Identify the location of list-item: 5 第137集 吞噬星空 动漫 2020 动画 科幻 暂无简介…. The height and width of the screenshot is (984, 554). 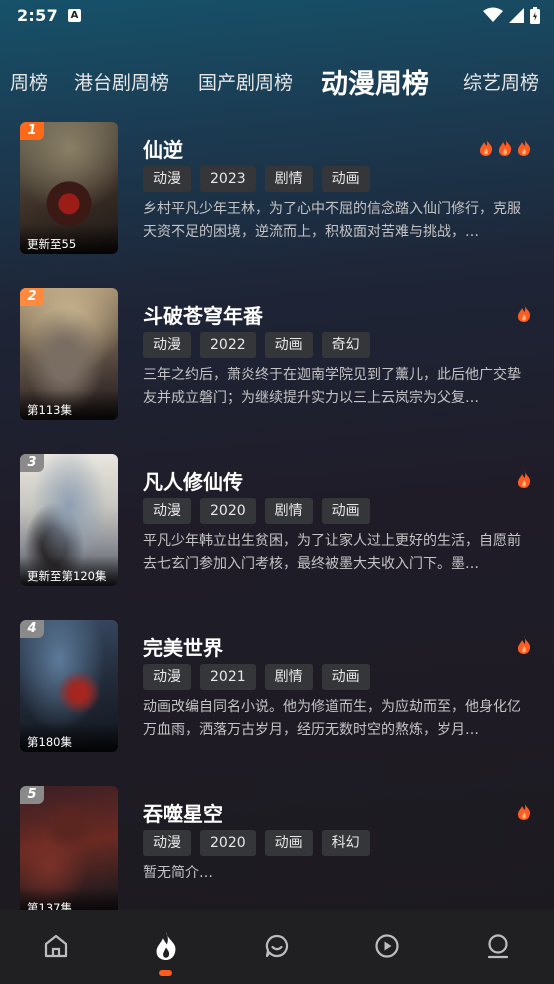
(277, 846).